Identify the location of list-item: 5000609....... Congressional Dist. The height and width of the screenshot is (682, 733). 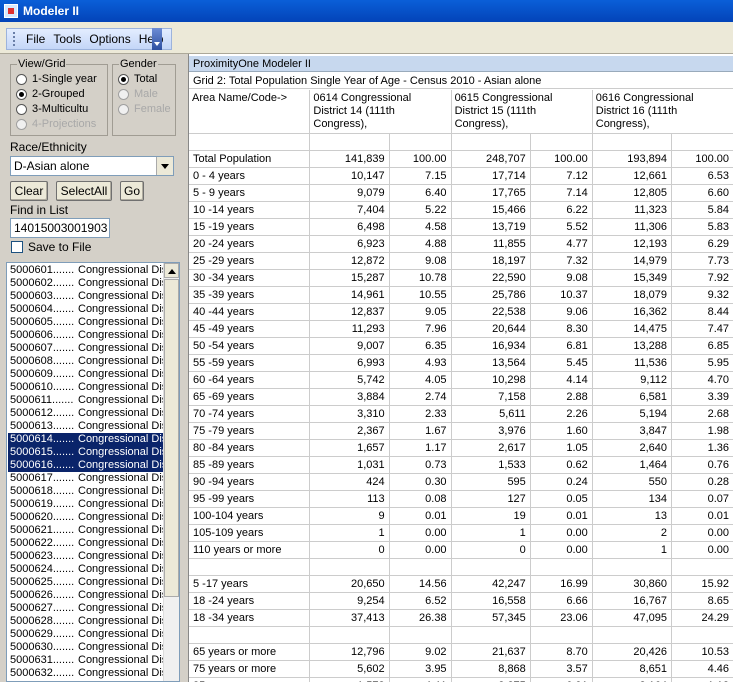
(86, 374).